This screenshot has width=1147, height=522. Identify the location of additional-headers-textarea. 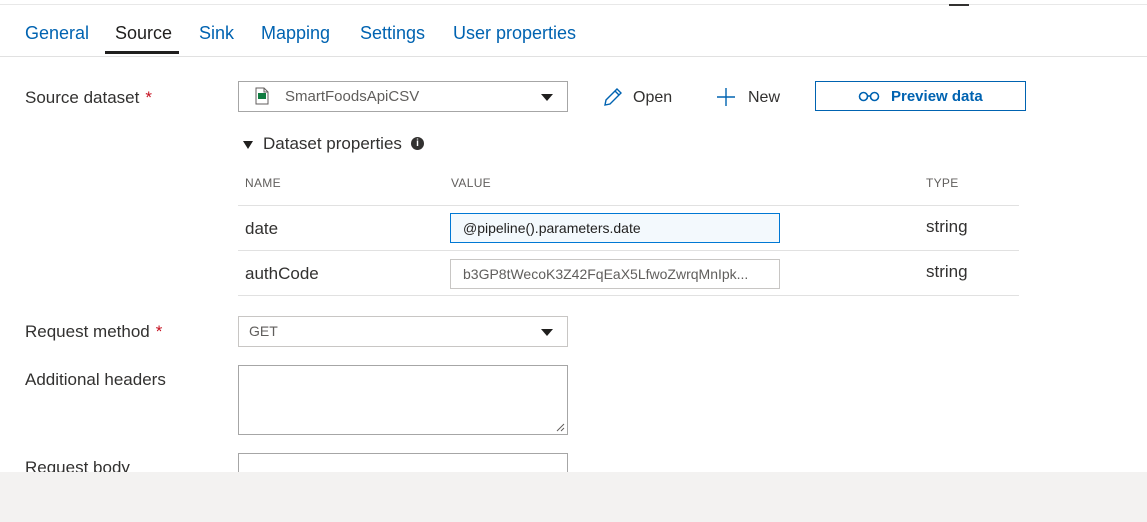
(403, 400).